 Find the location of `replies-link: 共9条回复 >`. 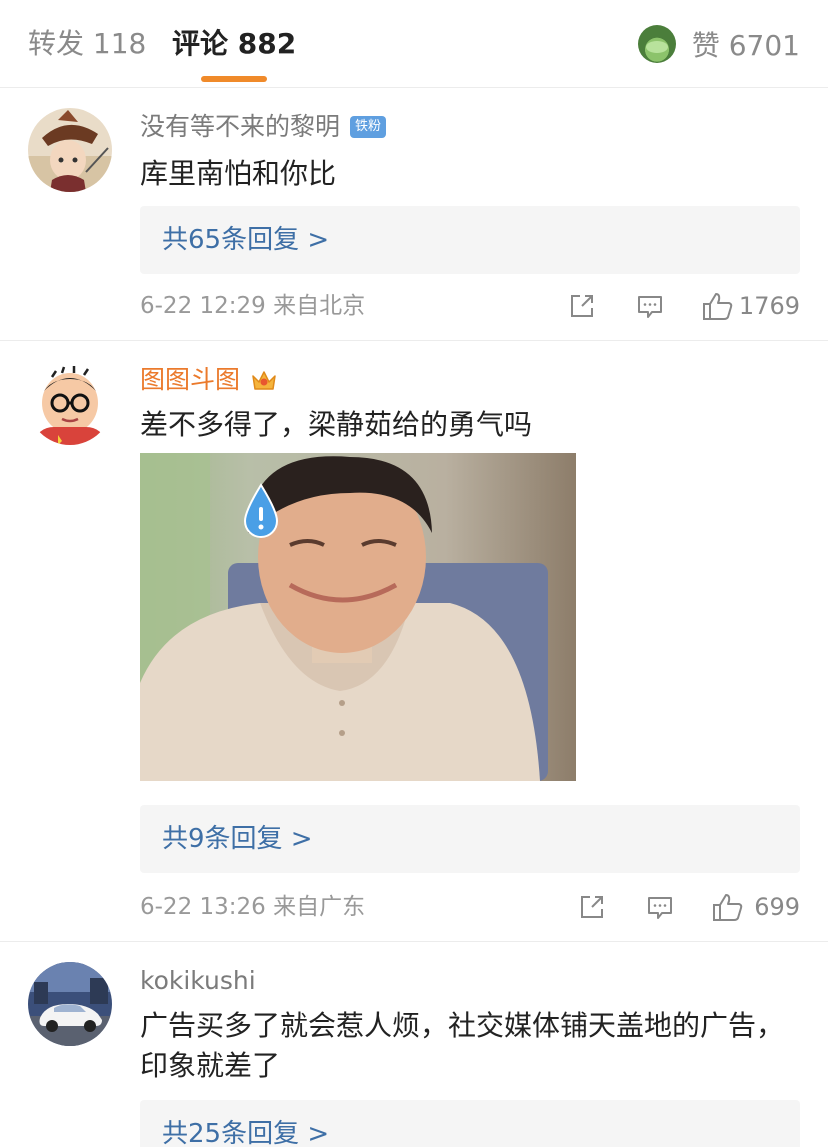

replies-link: 共9条回复 > is located at coordinates (470, 839).